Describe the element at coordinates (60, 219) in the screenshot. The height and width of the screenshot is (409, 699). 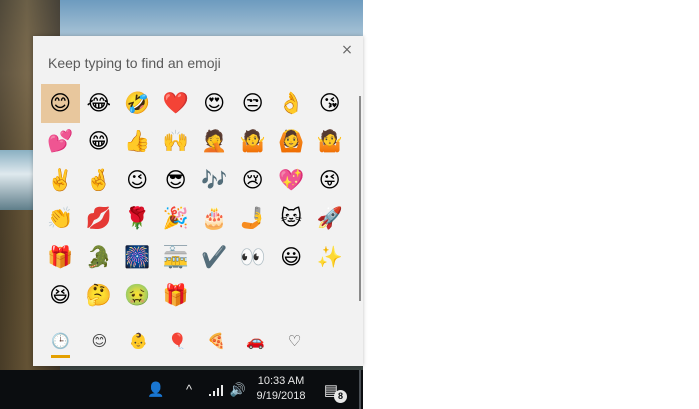
I see `emoji-cell: 👏` at that location.